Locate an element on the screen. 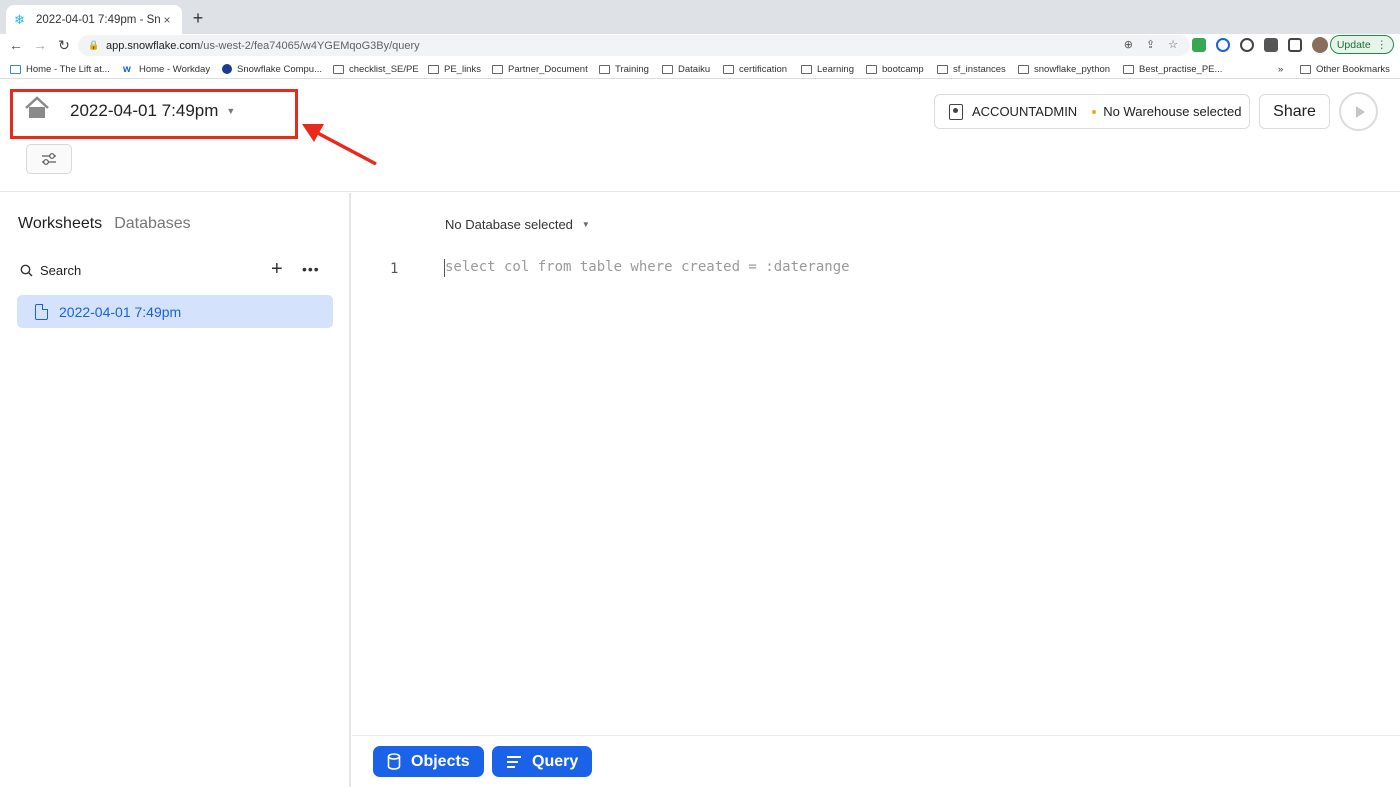  password-manager-icon is located at coordinates (1223, 45).